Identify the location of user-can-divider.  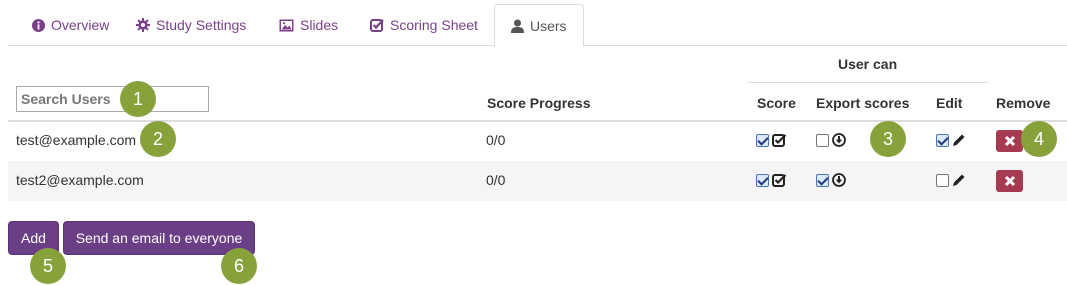
(868, 82).